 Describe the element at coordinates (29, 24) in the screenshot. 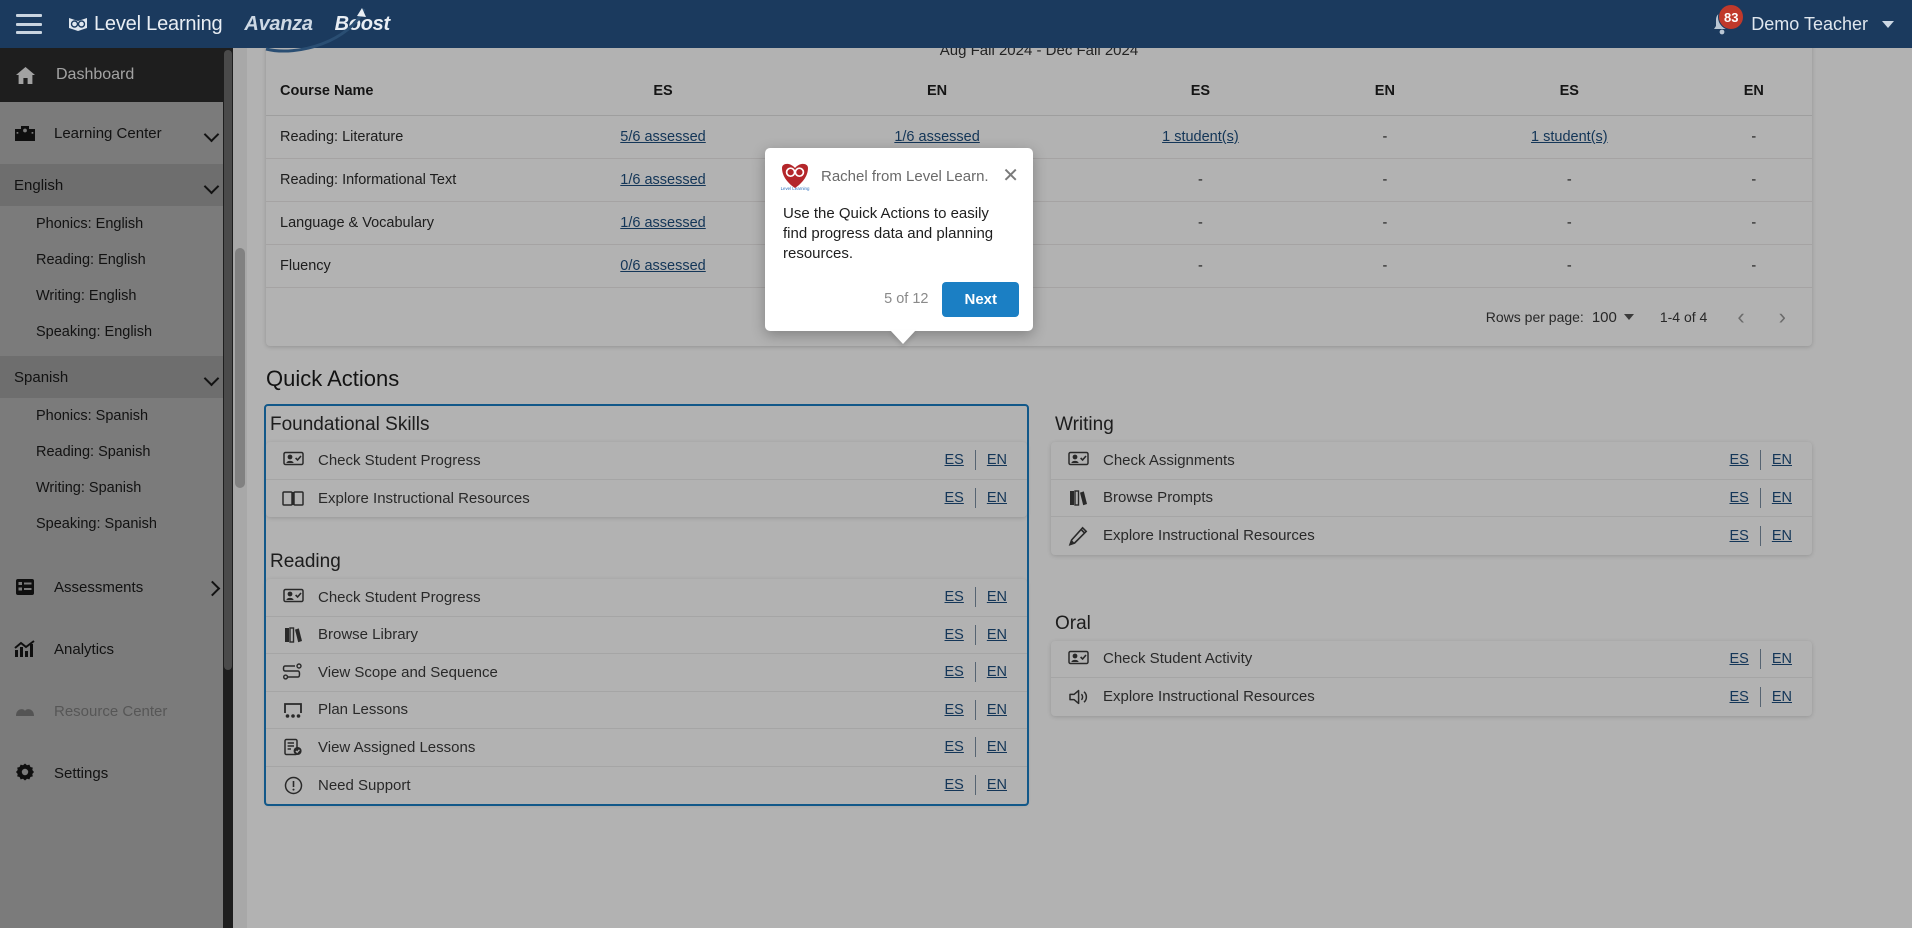

I see `hamburger-menu-icon` at that location.